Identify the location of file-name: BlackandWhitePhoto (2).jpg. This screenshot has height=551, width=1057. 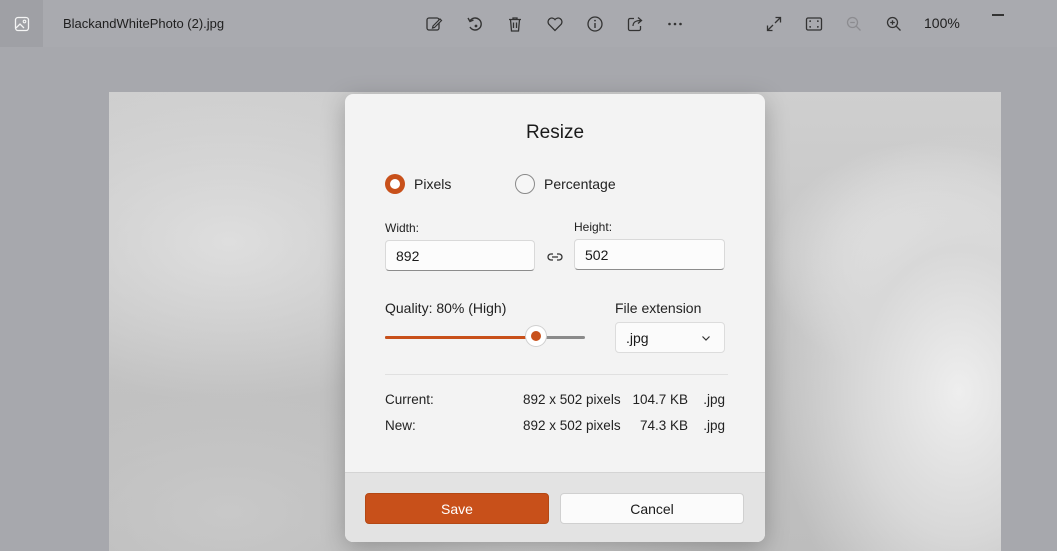
(144, 23).